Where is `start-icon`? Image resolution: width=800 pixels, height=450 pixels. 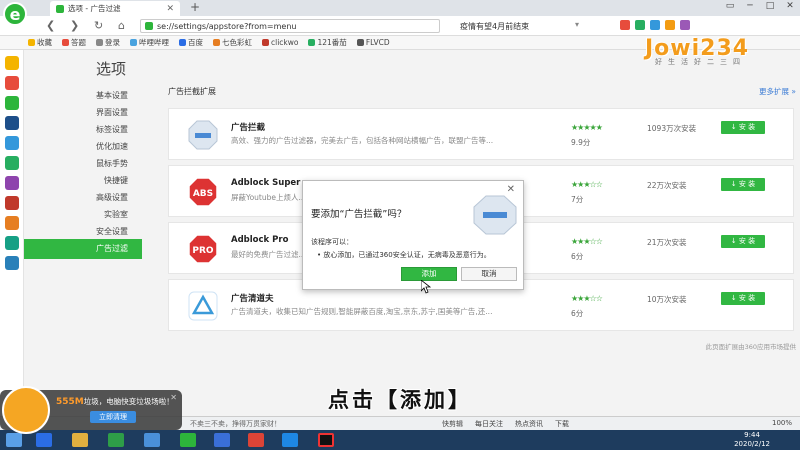 start-icon is located at coordinates (14, 440).